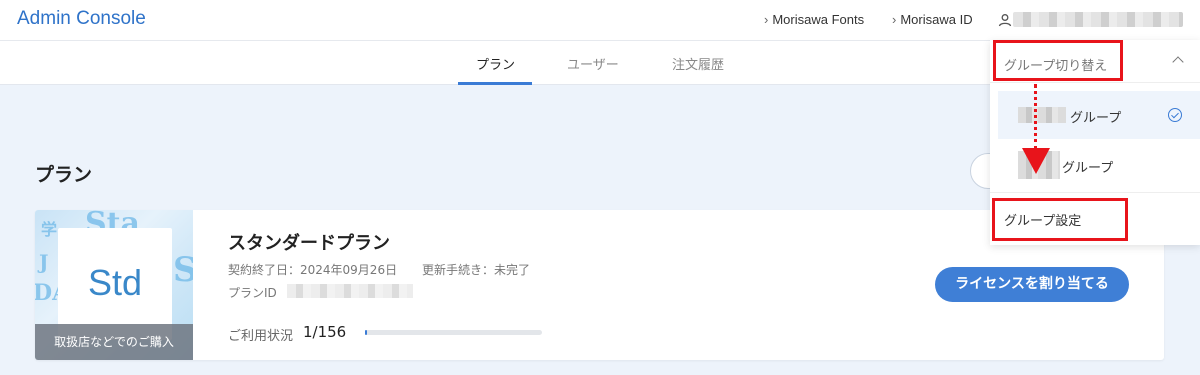 The height and width of the screenshot is (375, 1200). What do you see at coordinates (183, 270) in the screenshot?
I see `decor-glyph: S` at bounding box center [183, 270].